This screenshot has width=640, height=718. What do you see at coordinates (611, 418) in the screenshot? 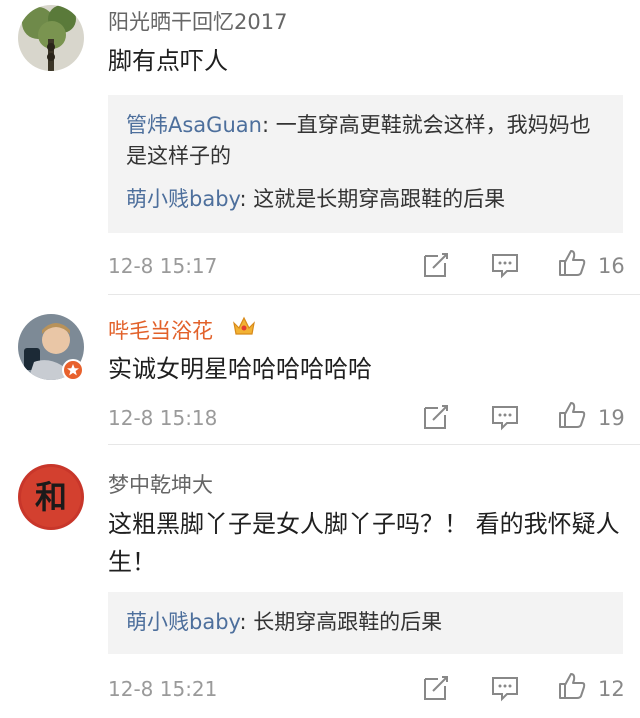
I see `like-count: 19` at bounding box center [611, 418].